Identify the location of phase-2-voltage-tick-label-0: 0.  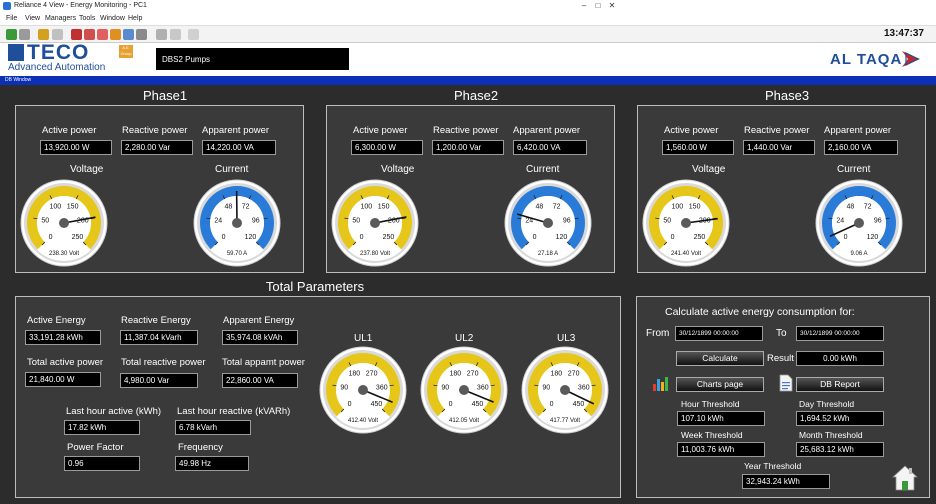
(362, 237).